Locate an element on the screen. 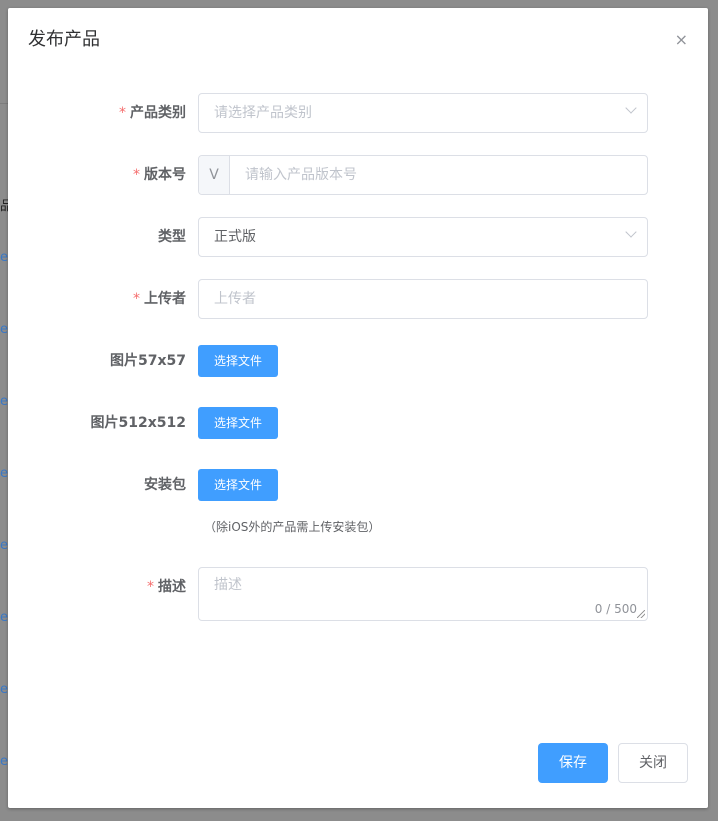  type-value: 正式版 is located at coordinates (235, 237).